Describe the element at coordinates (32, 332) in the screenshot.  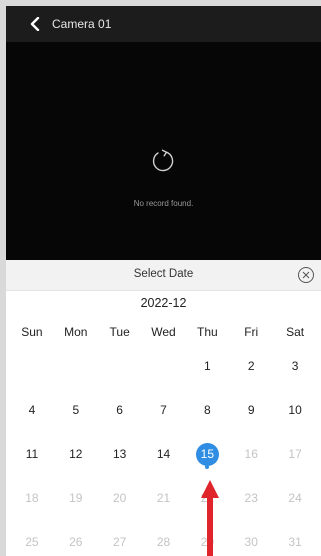
I see `weekday-label: Sun` at that location.